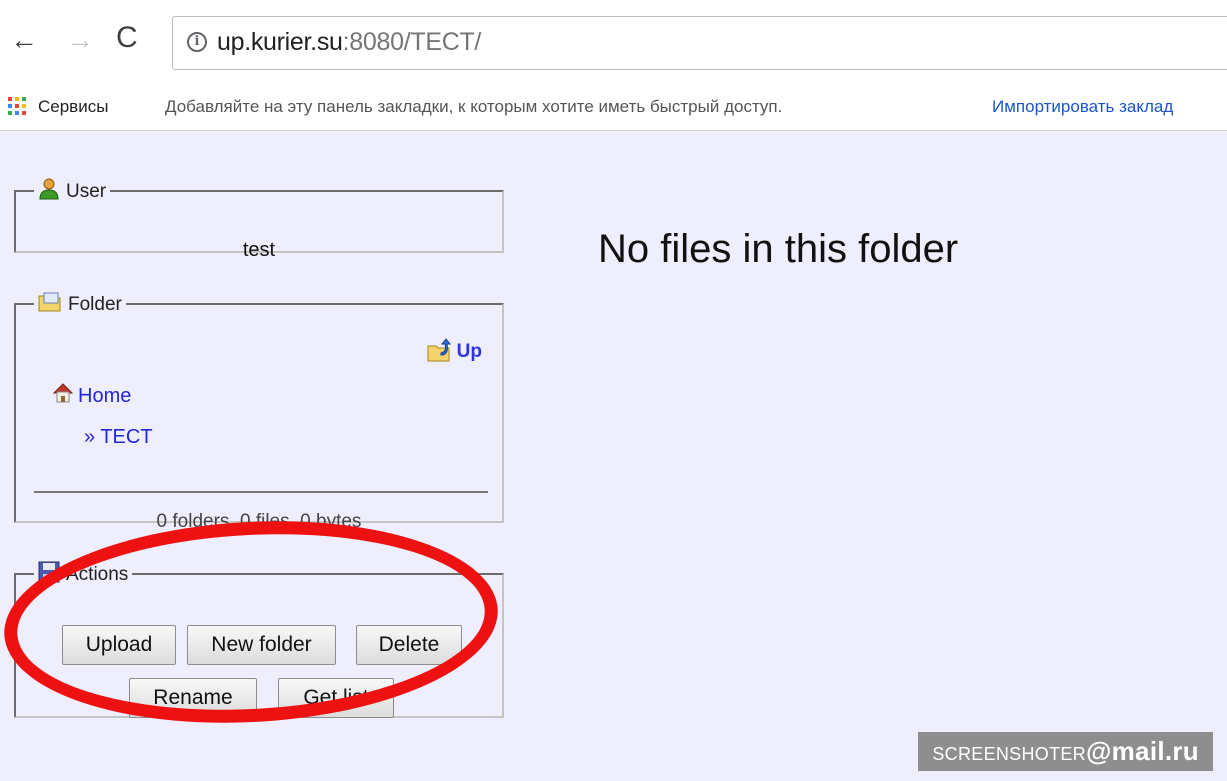  I want to click on services-bookmark: Сервисы, so click(73, 107).